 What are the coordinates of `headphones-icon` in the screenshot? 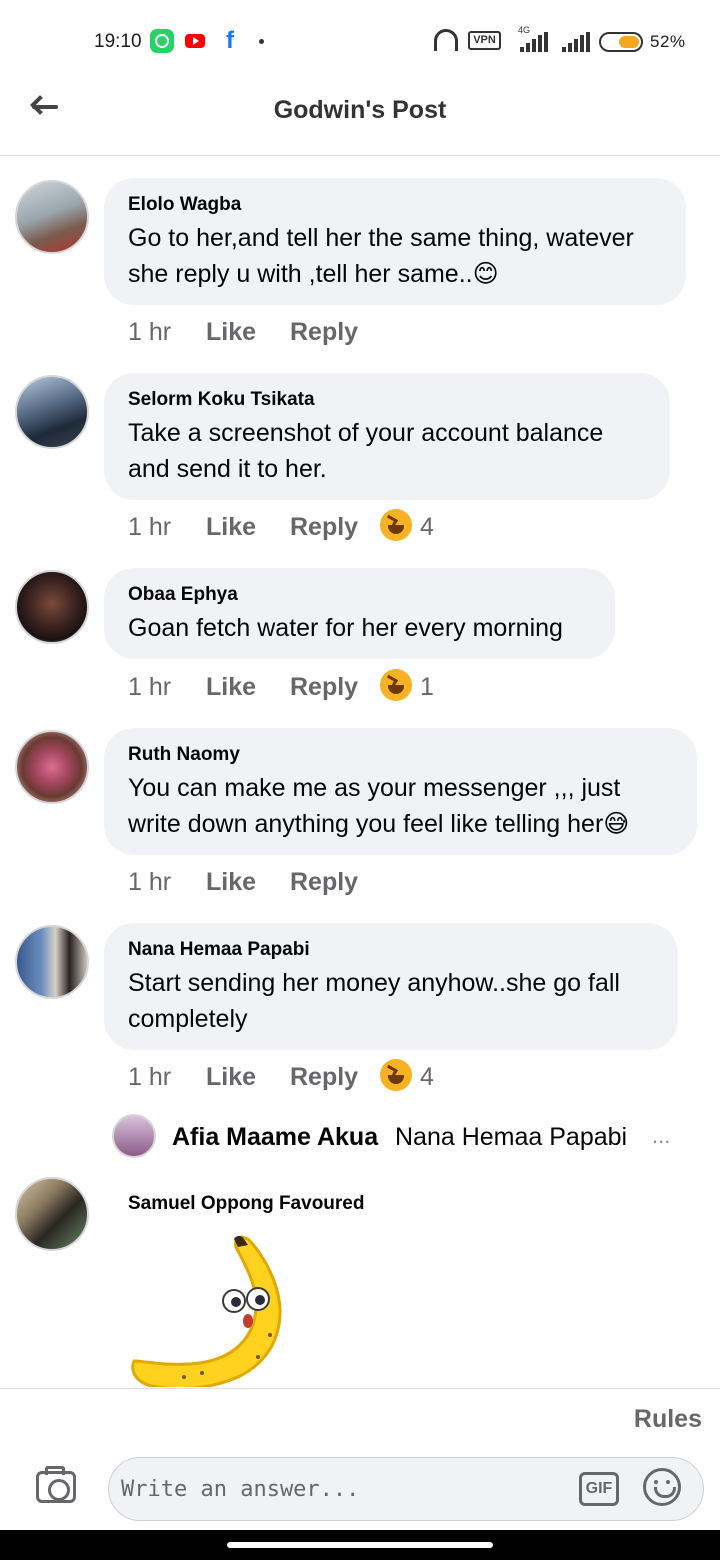 It's located at (446, 40).